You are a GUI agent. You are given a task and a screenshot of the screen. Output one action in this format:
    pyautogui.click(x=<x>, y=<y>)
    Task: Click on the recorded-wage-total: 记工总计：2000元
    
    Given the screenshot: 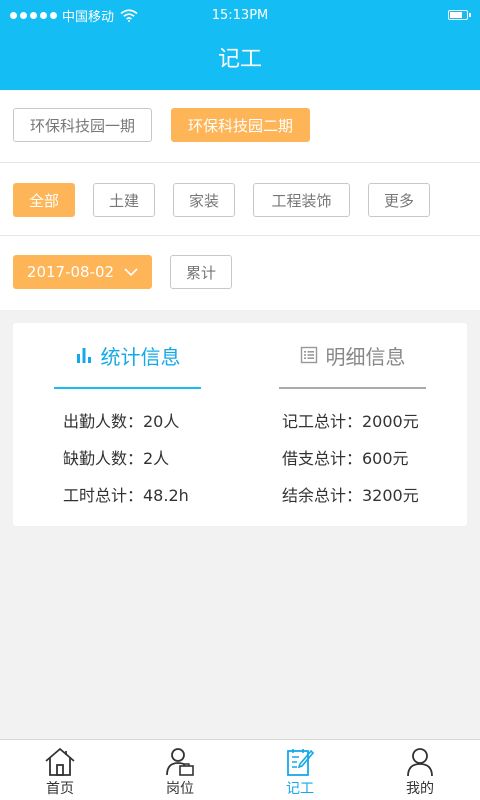 What is the action you would take?
    pyautogui.click(x=350, y=421)
    